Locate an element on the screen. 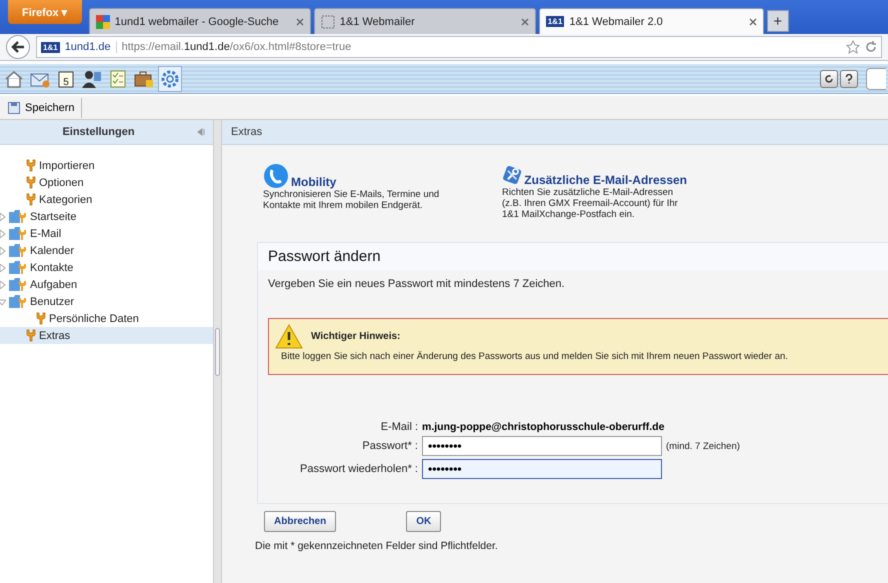  tab-title: 1und1 webmailer - Google-Suche is located at coordinates (197, 22).